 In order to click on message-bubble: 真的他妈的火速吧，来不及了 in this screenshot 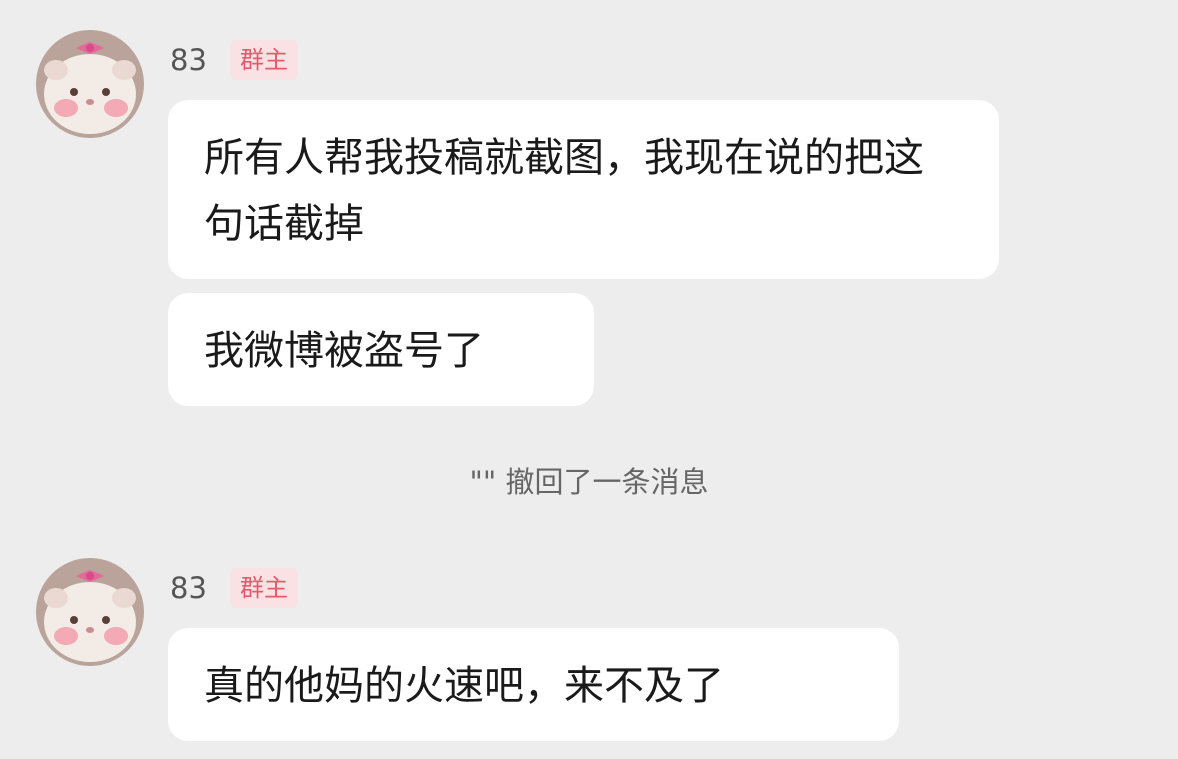, I will do `click(533, 684)`.